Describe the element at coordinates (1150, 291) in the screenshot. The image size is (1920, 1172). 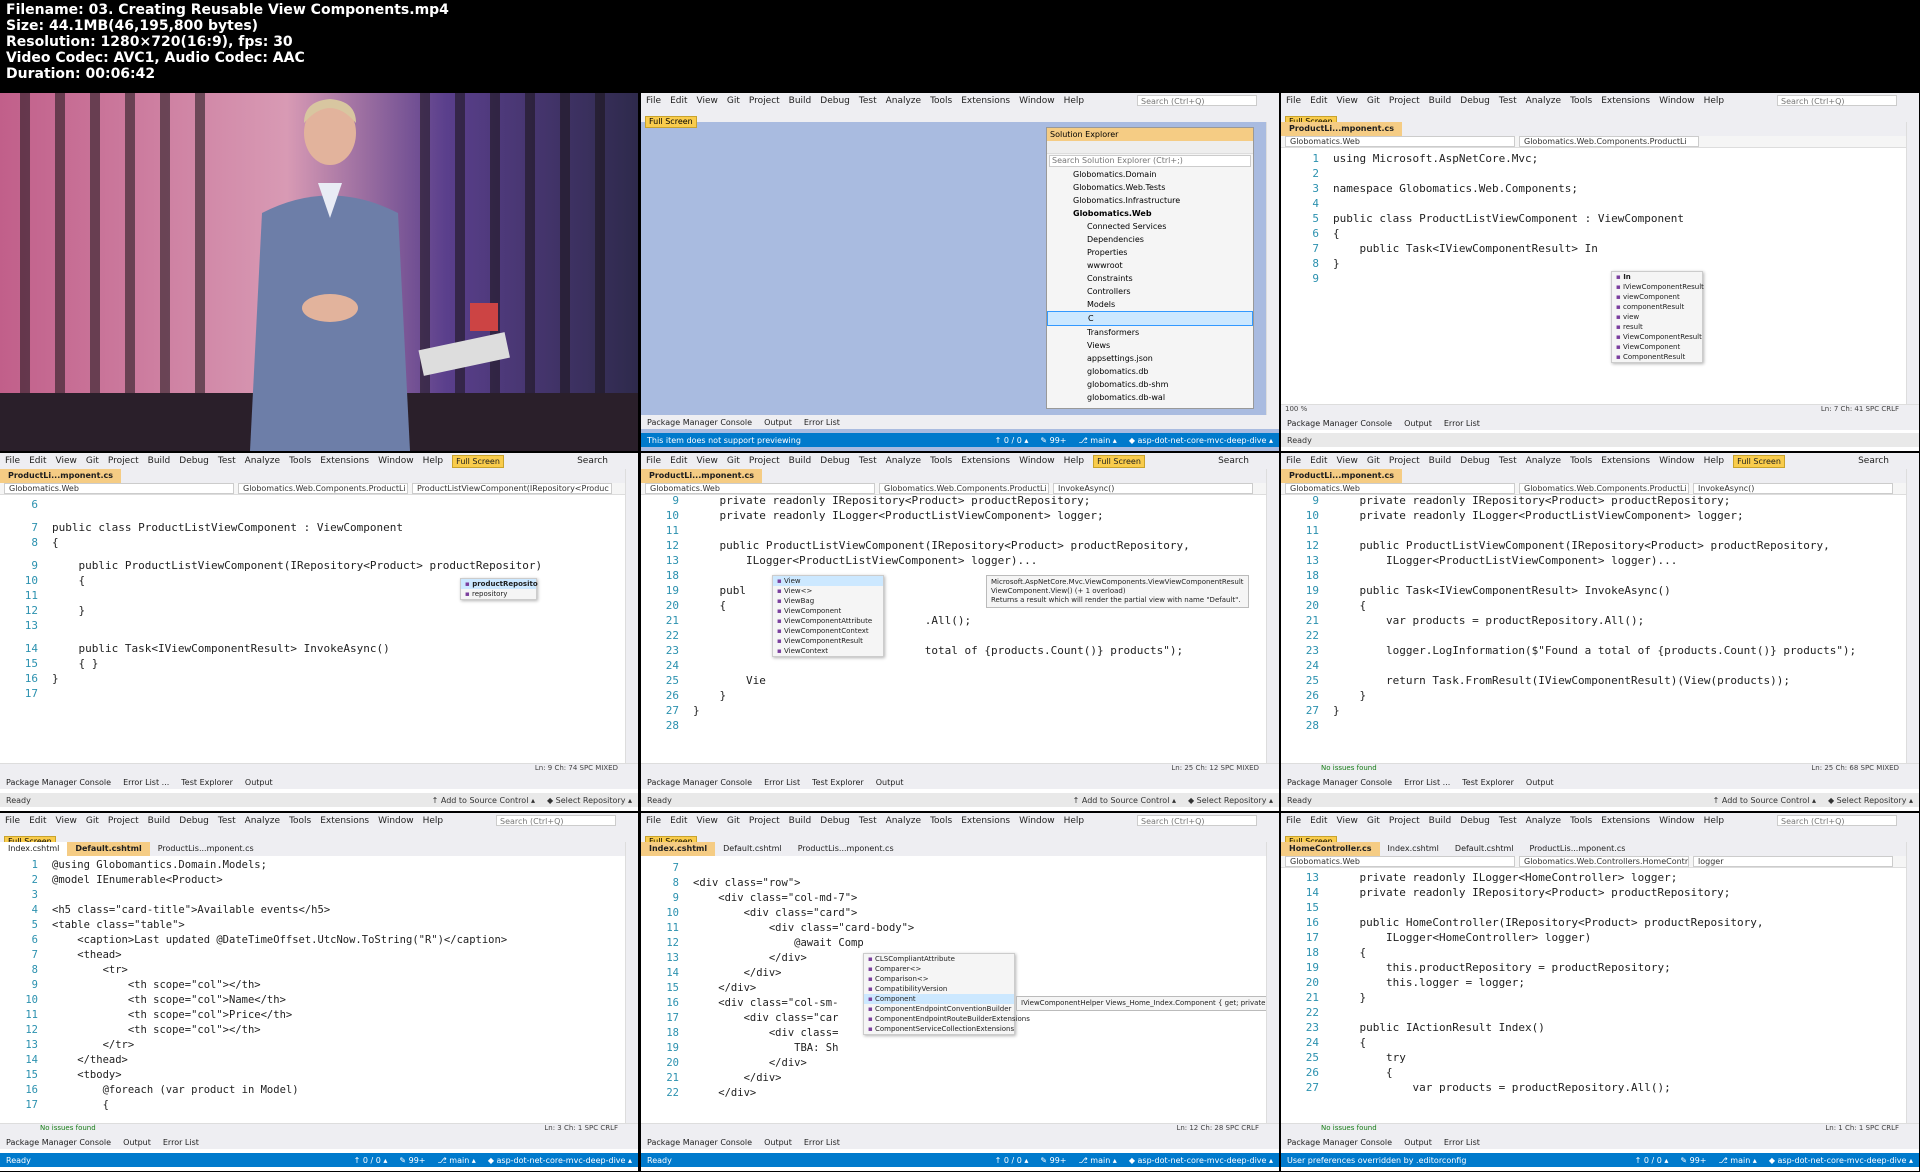
I see `tree-item: Controllers` at that location.